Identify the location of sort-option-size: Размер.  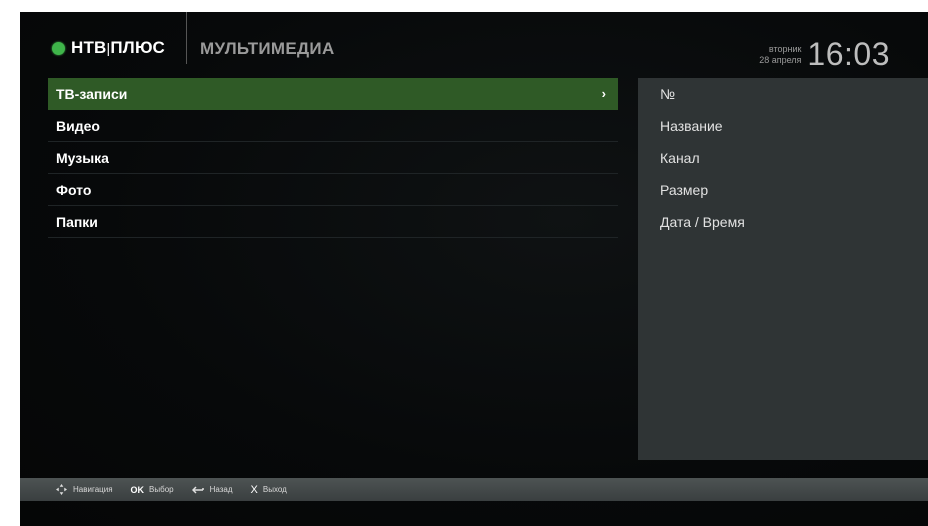
(783, 190).